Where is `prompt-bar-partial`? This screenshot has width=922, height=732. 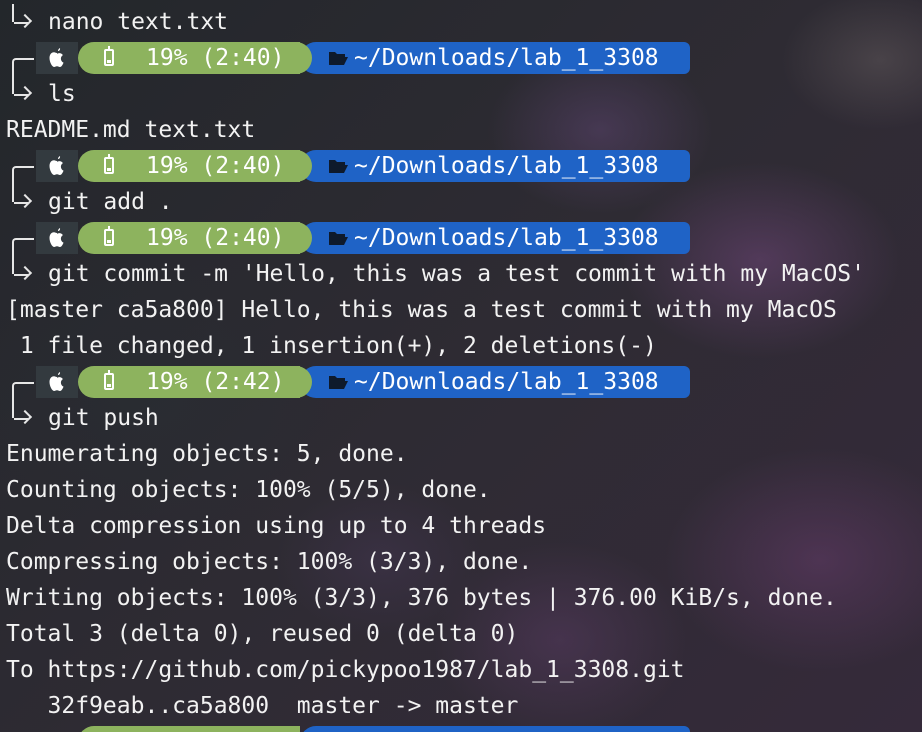
prompt-bar-partial is located at coordinates (461, 728).